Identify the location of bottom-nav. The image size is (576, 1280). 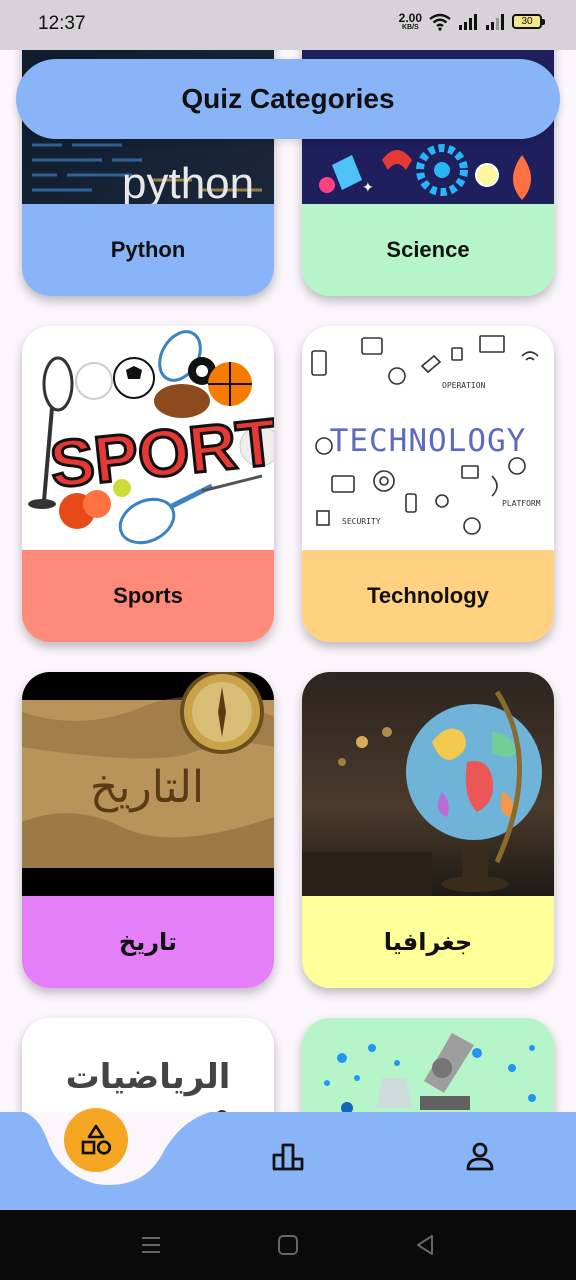
(288, 1159).